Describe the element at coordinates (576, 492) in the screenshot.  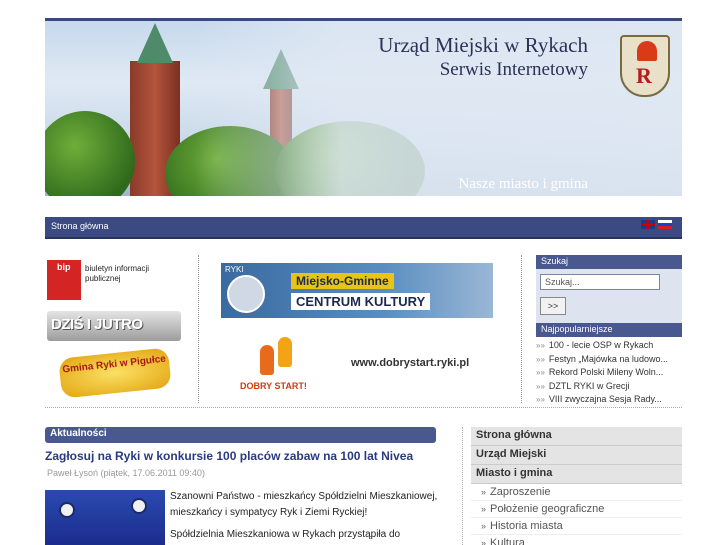
I see `menu-item: » Zaproszenie` at that location.